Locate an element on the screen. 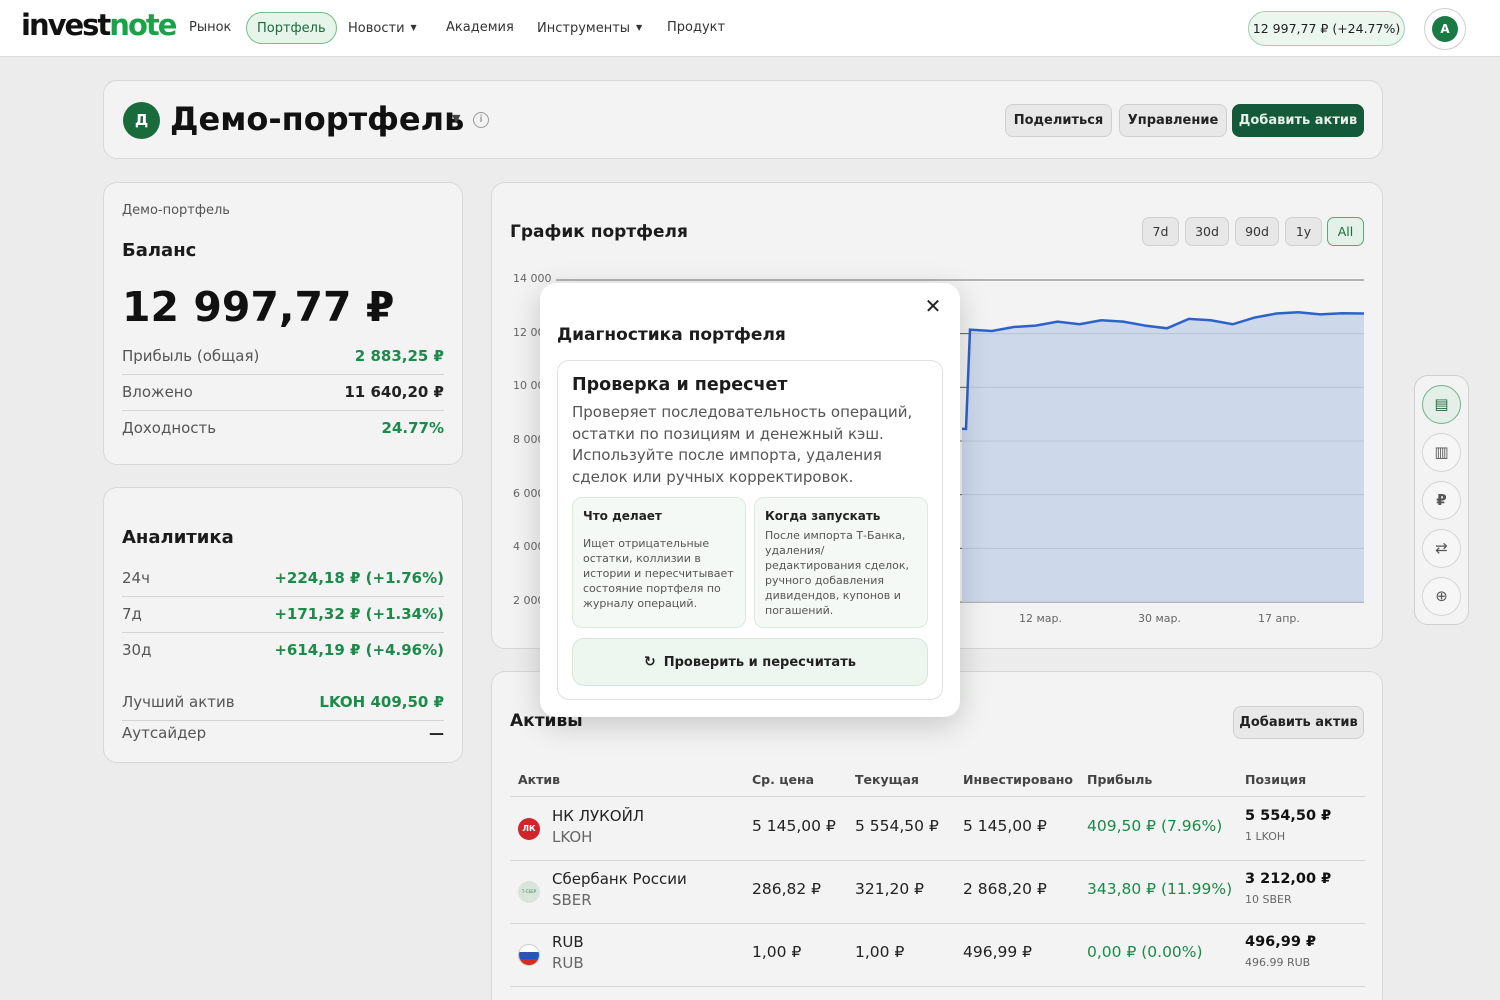 This screenshot has width=1500, height=1000. user-avatar-button: A is located at coordinates (1445, 29).